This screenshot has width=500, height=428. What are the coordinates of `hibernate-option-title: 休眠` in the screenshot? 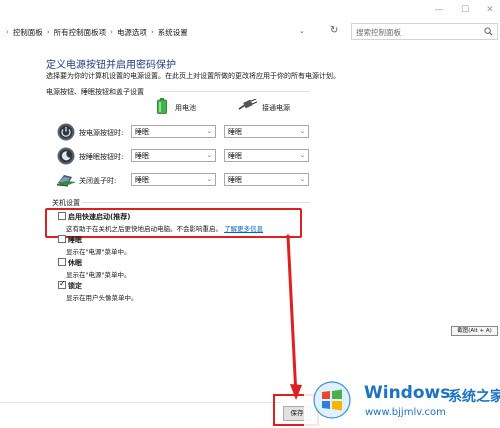 It's located at (75, 263).